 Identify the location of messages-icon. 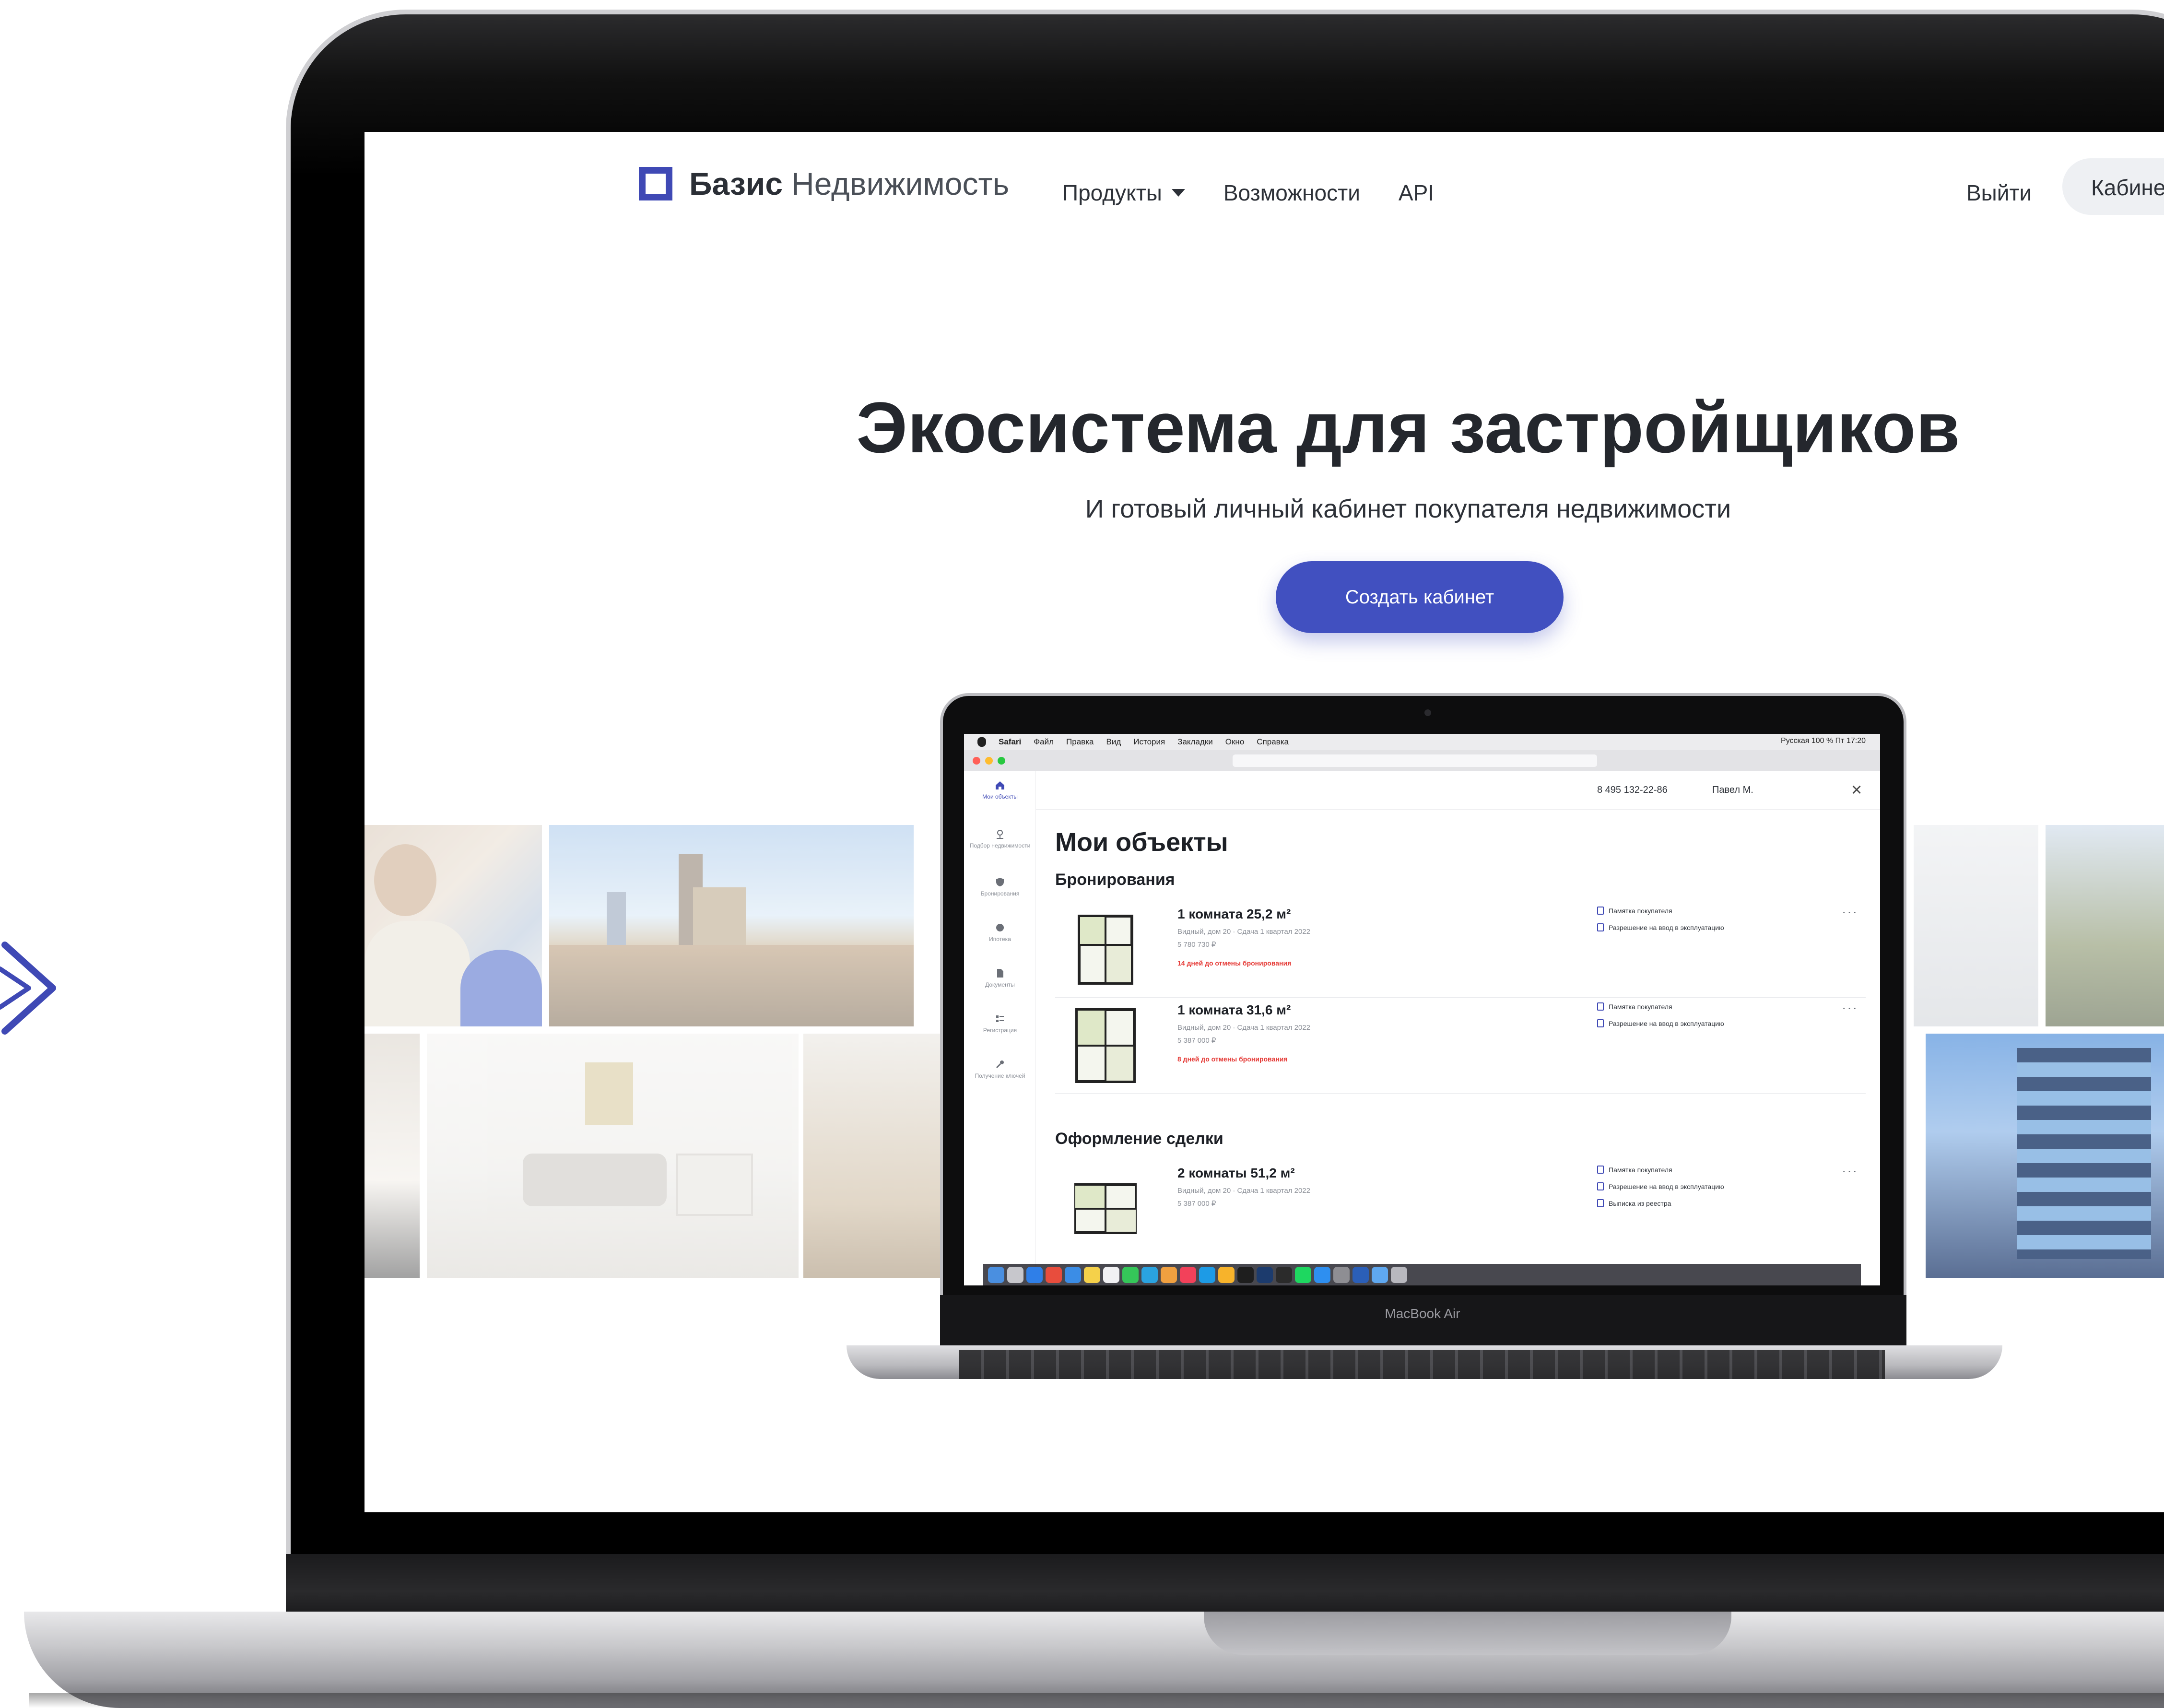
(1130, 1275).